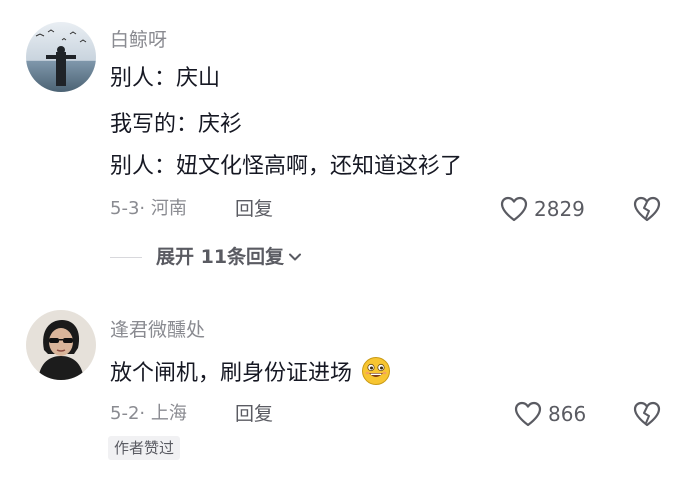  I want to click on comment-meta: 5-3· 河南, so click(148, 208).